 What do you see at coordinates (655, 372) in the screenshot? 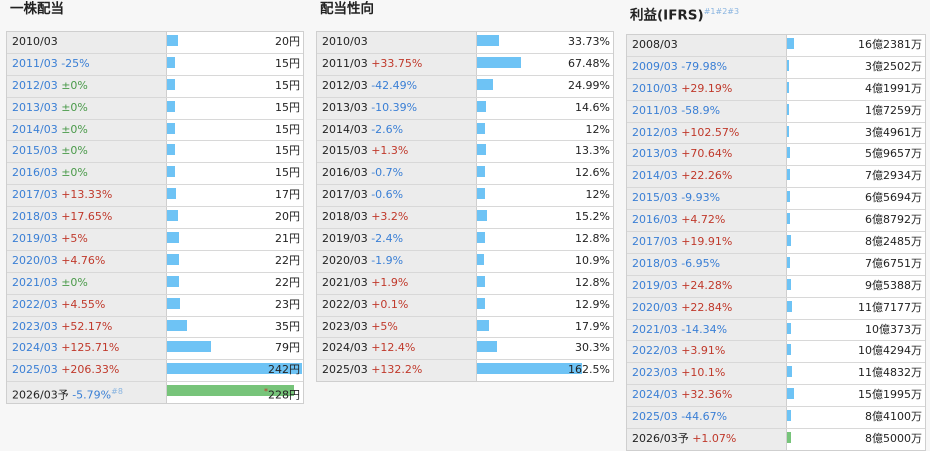
I see `profit-year: 2023/03` at bounding box center [655, 372].